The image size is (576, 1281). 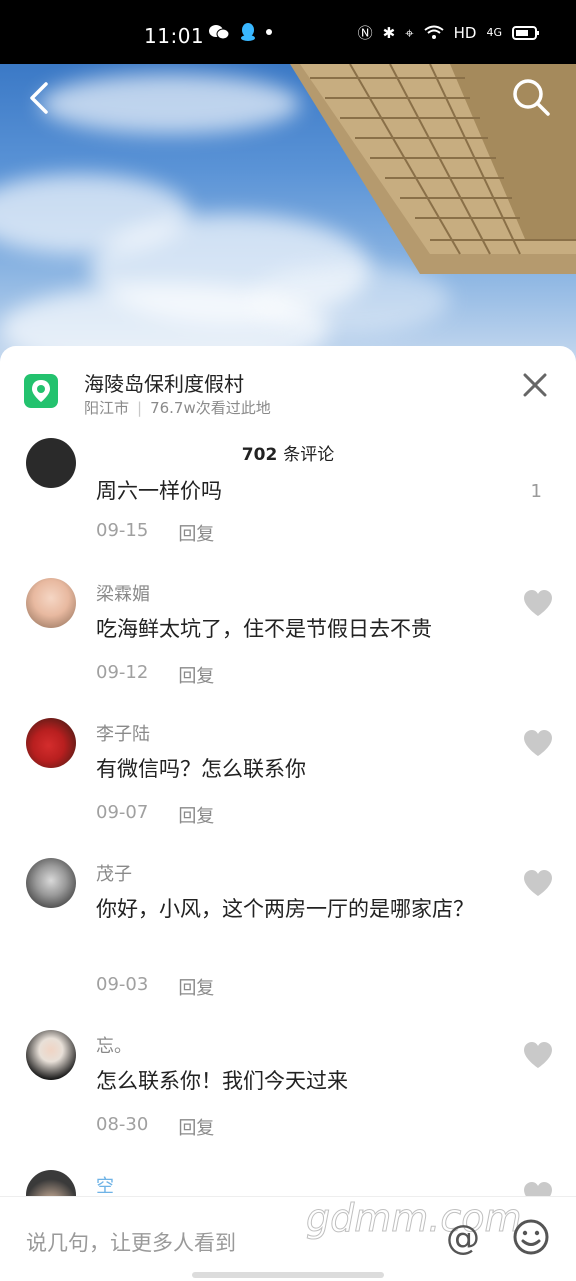 What do you see at coordinates (288, 500) in the screenshot?
I see `comment-item: 周六一样价吗 09-15 回复 1` at bounding box center [288, 500].